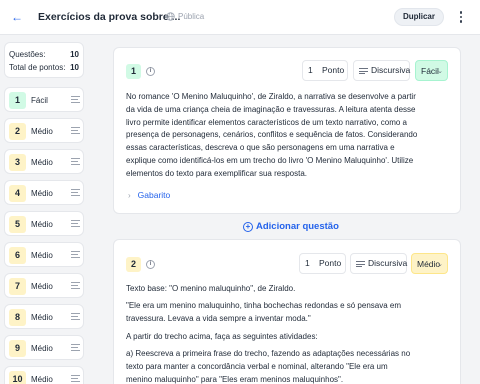  I want to click on question-nav-item: 3 Médio, so click(44, 161).